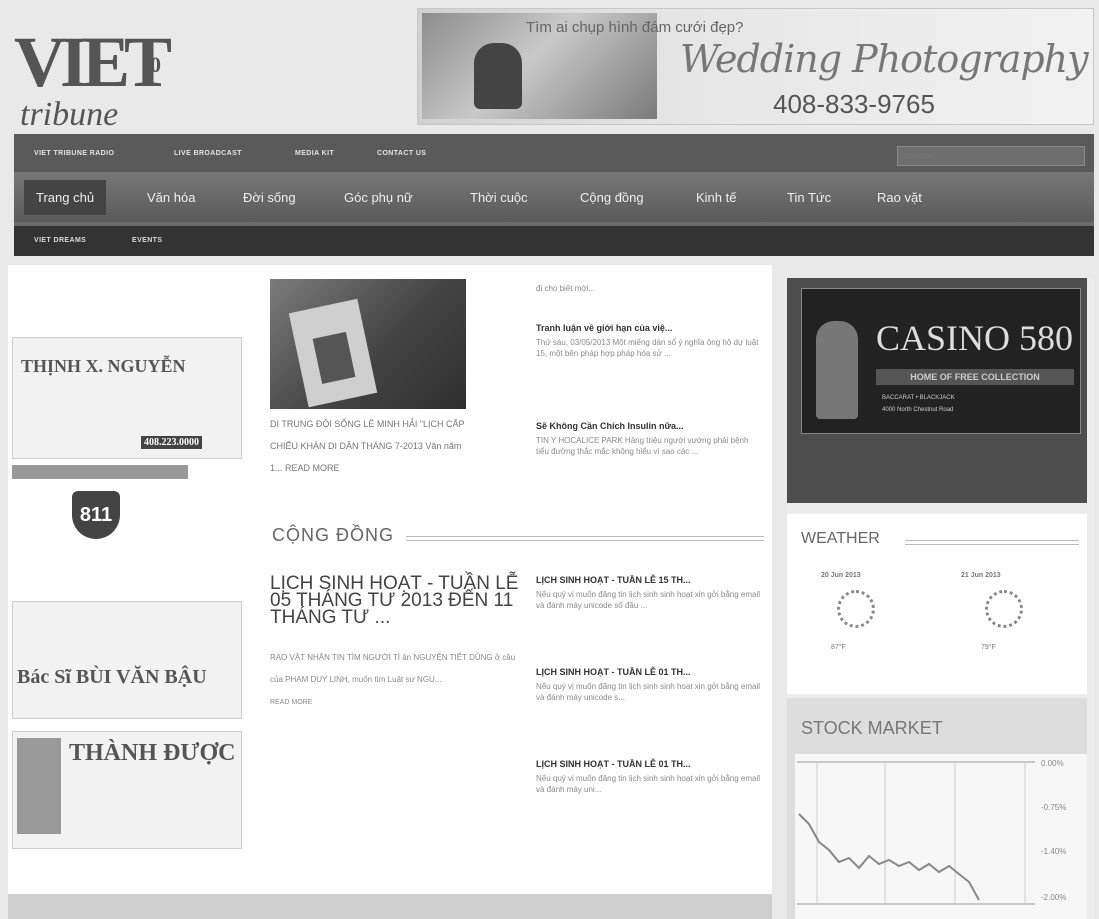  I want to click on weather-divider, so click(992, 542).